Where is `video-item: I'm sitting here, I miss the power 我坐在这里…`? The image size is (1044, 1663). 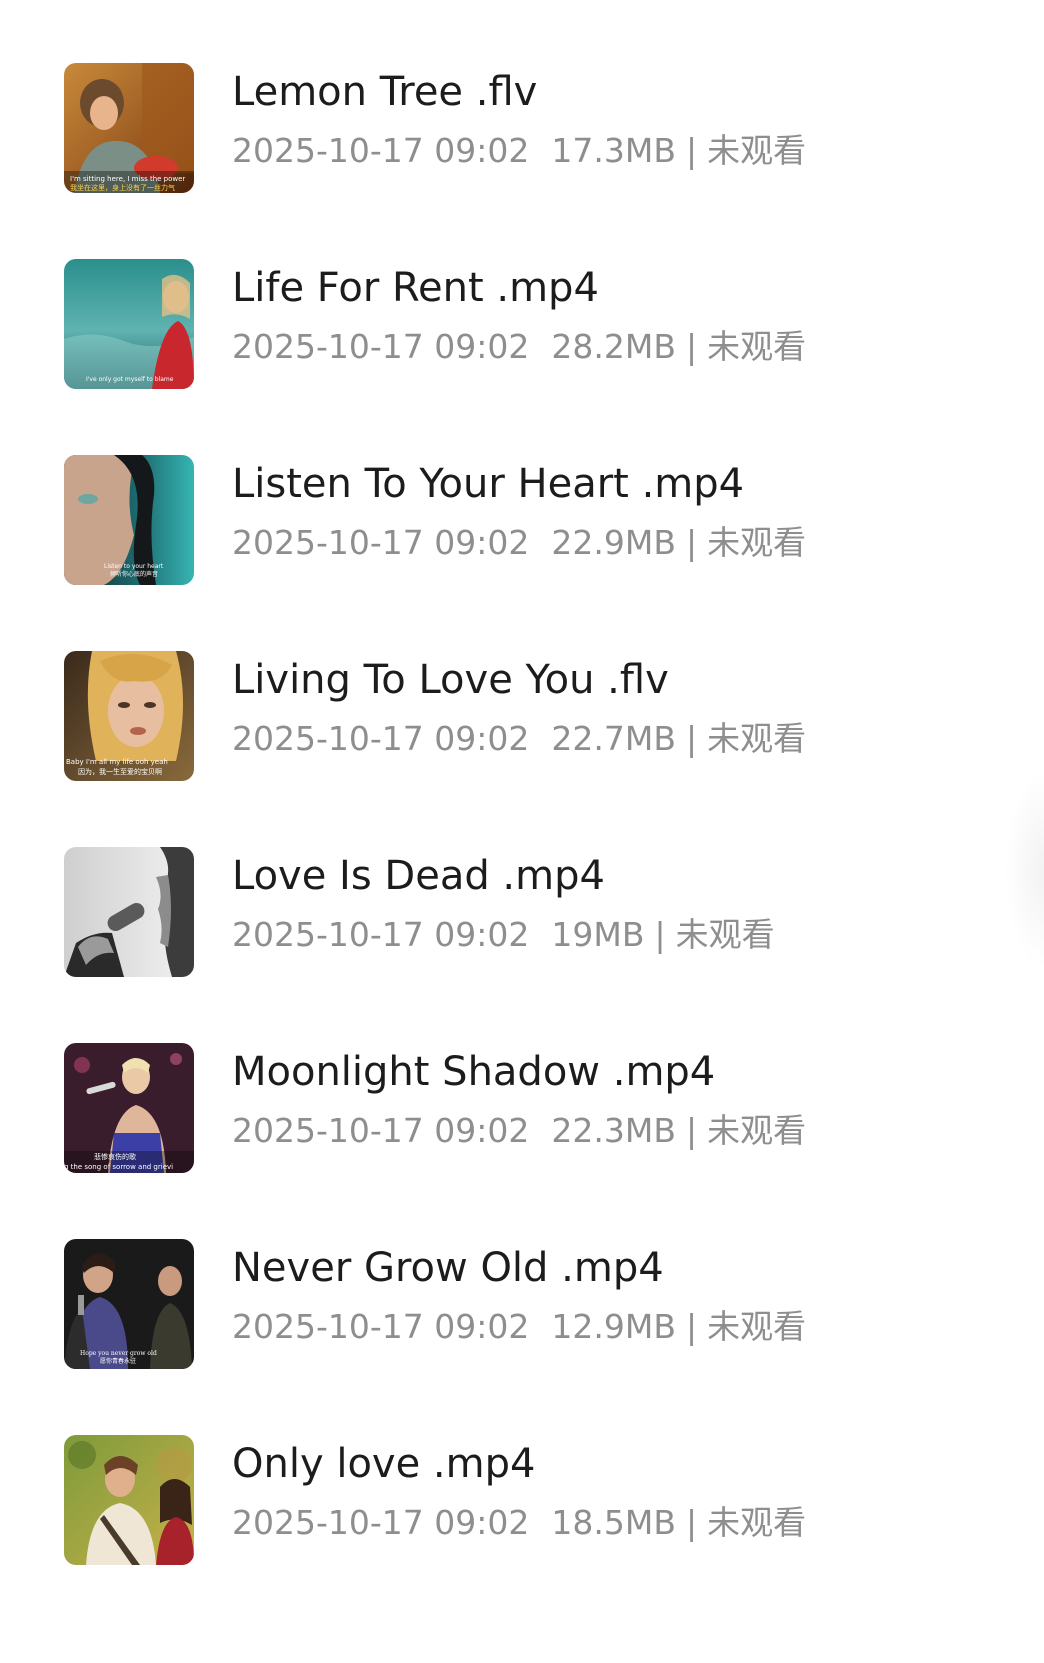
video-item: I'm sitting here, I miss the power 我坐在这里… is located at coordinates (522, 98).